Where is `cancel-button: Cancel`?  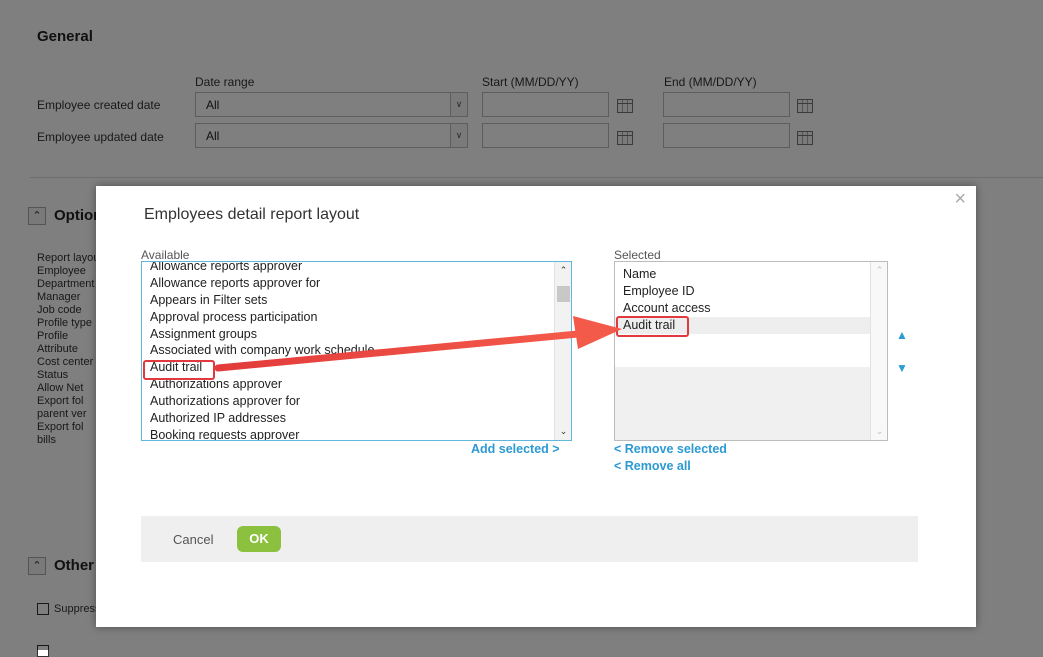 cancel-button: Cancel is located at coordinates (193, 539).